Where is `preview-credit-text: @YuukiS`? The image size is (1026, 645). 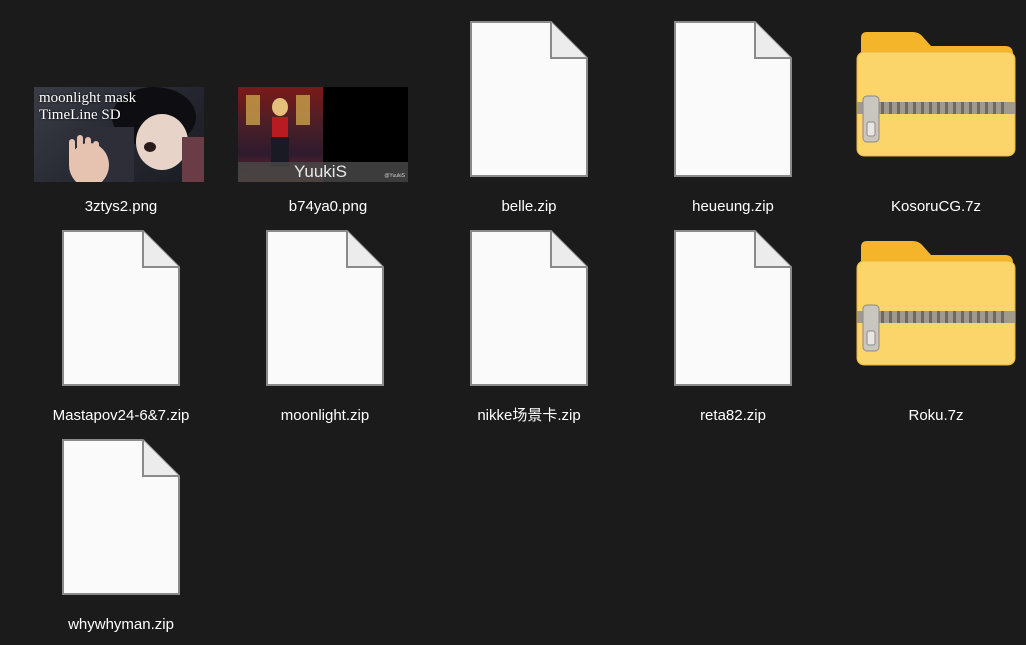
preview-credit-text: @YuukiS is located at coordinates (394, 176).